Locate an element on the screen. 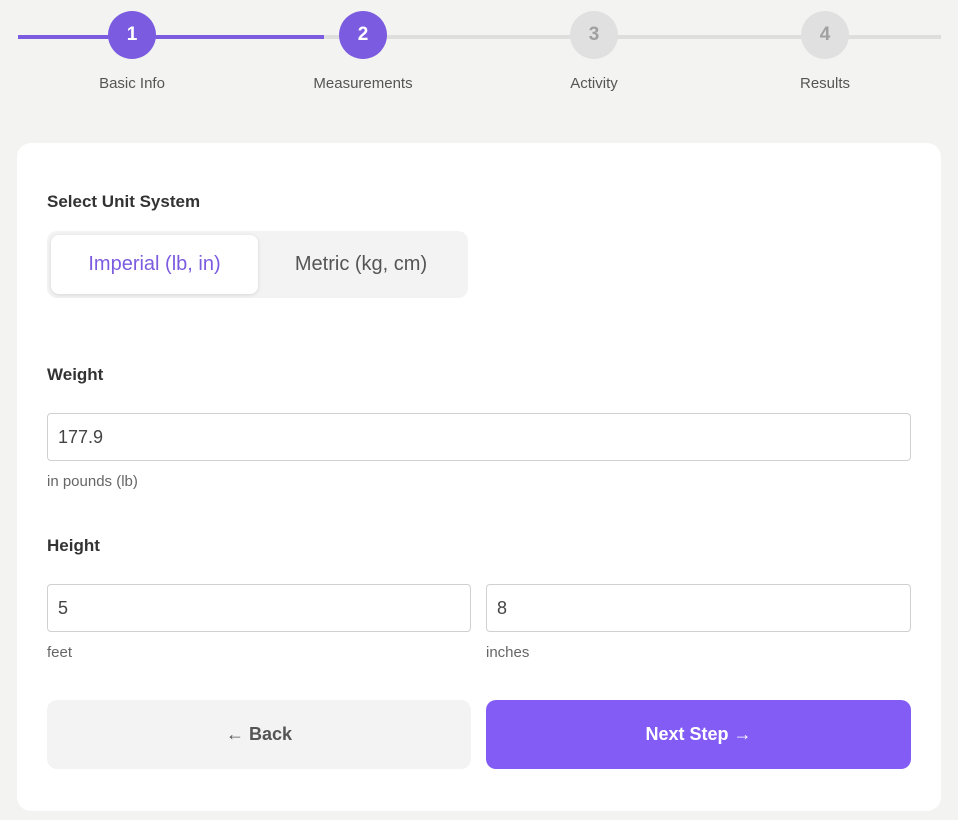 Image resolution: width=958 pixels, height=820 pixels. step-label: Basic Info is located at coordinates (132, 83).